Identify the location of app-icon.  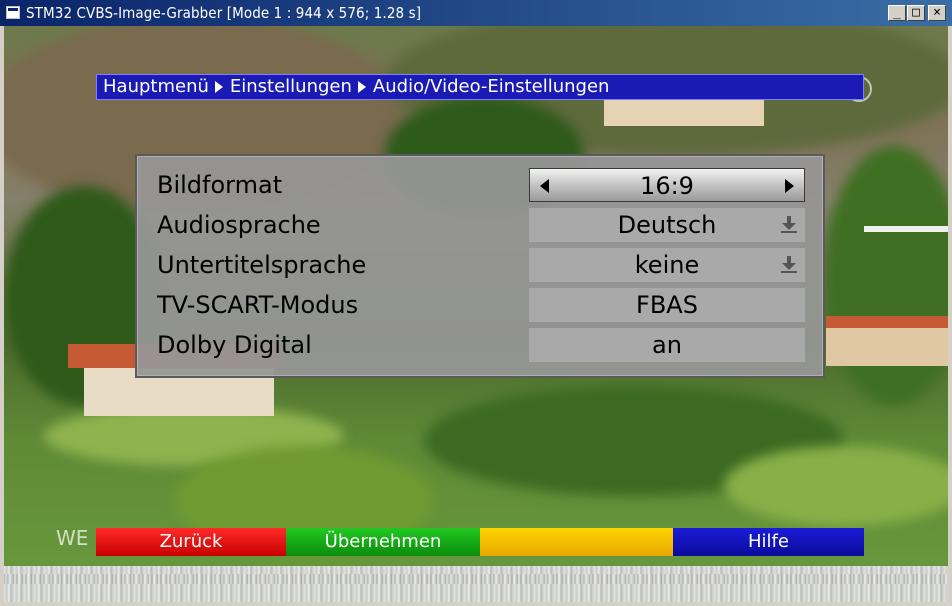
(13, 12).